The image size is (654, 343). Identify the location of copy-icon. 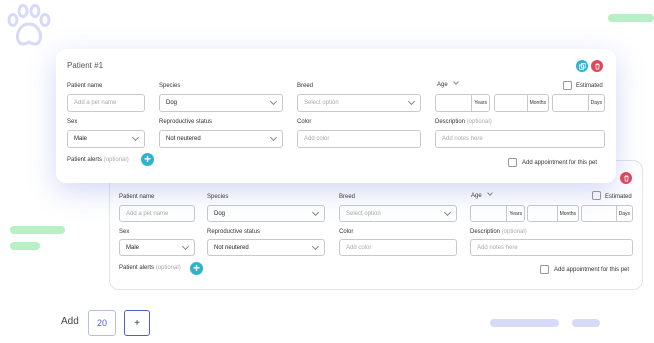
(582, 66).